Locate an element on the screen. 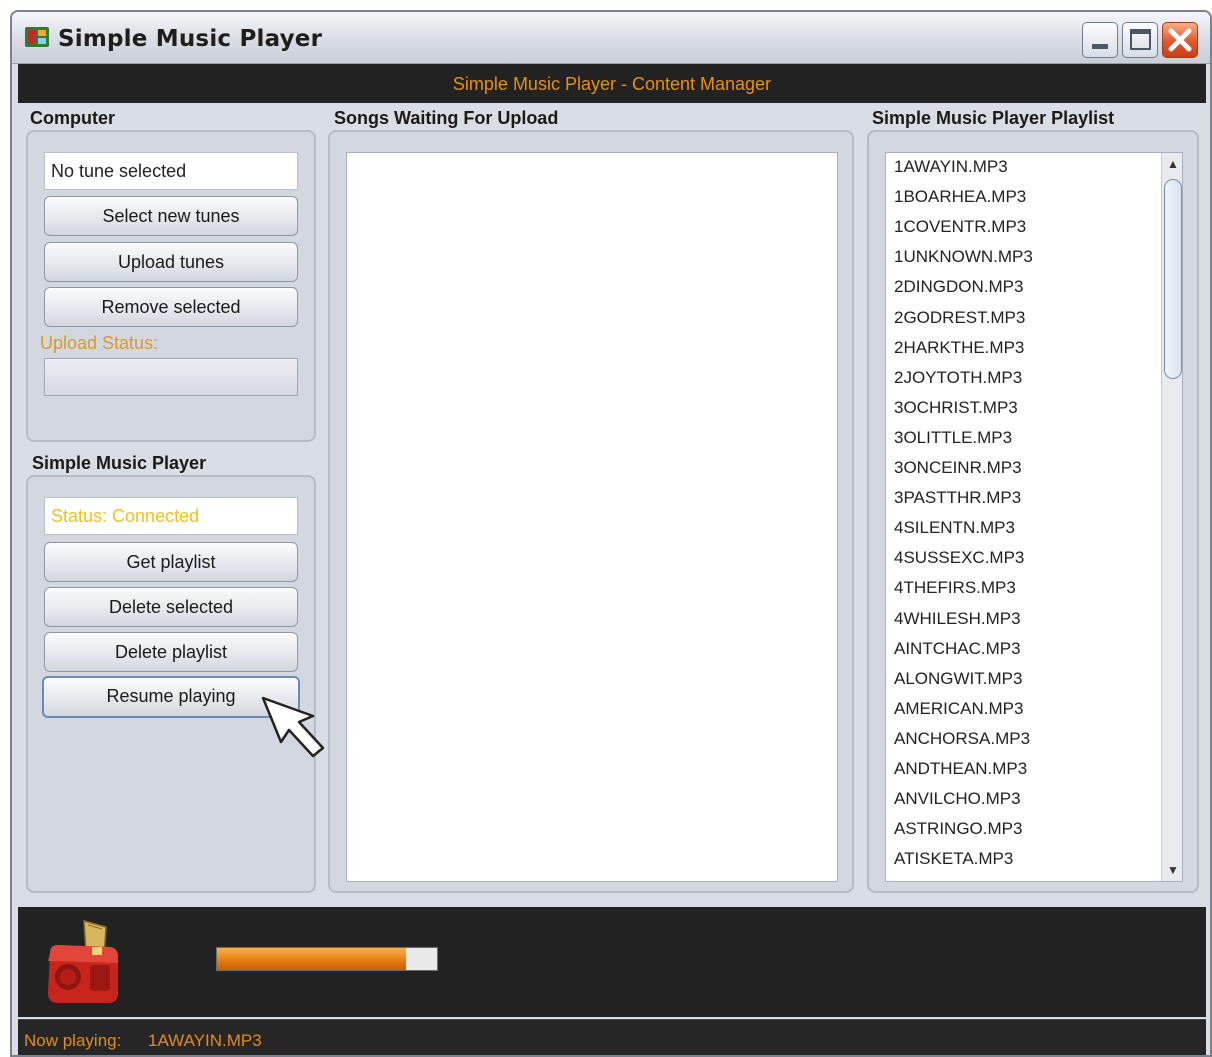 This screenshot has height=1057, width=1212. radio-icon is located at coordinates (83, 961).